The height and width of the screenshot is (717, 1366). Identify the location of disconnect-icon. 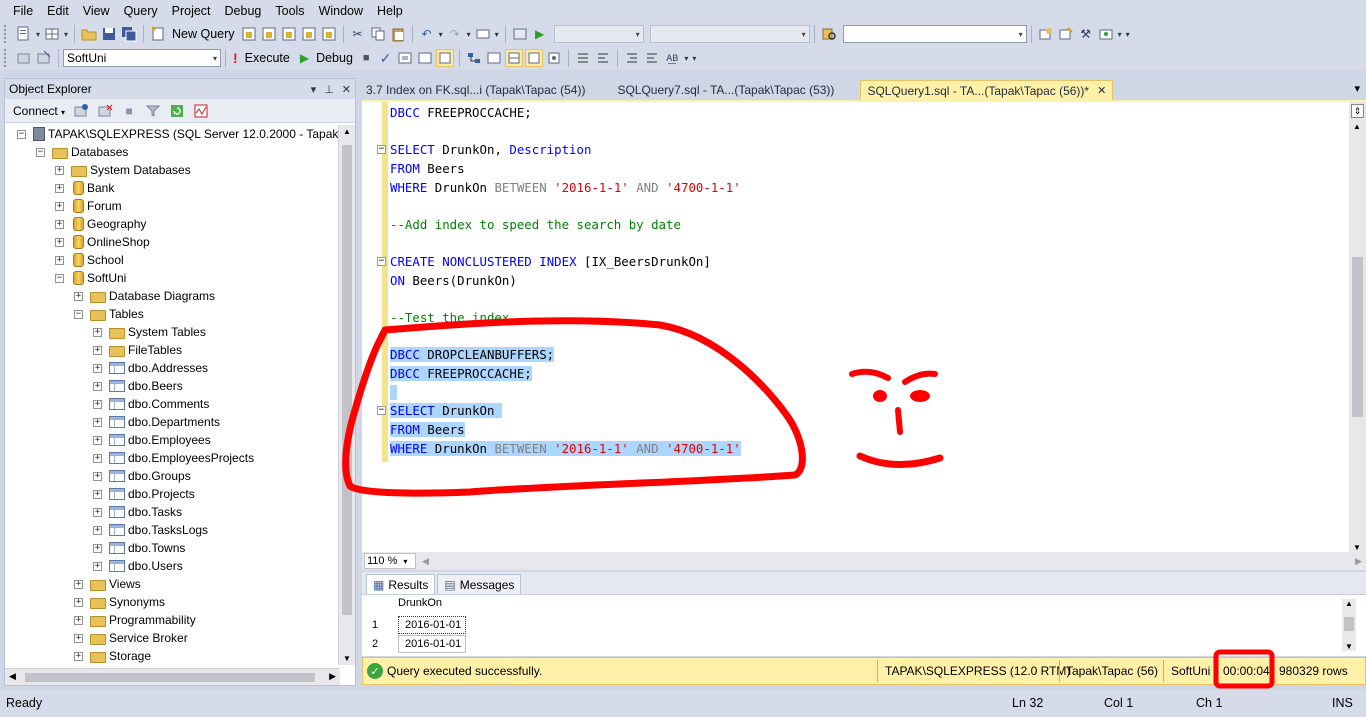
(105, 111).